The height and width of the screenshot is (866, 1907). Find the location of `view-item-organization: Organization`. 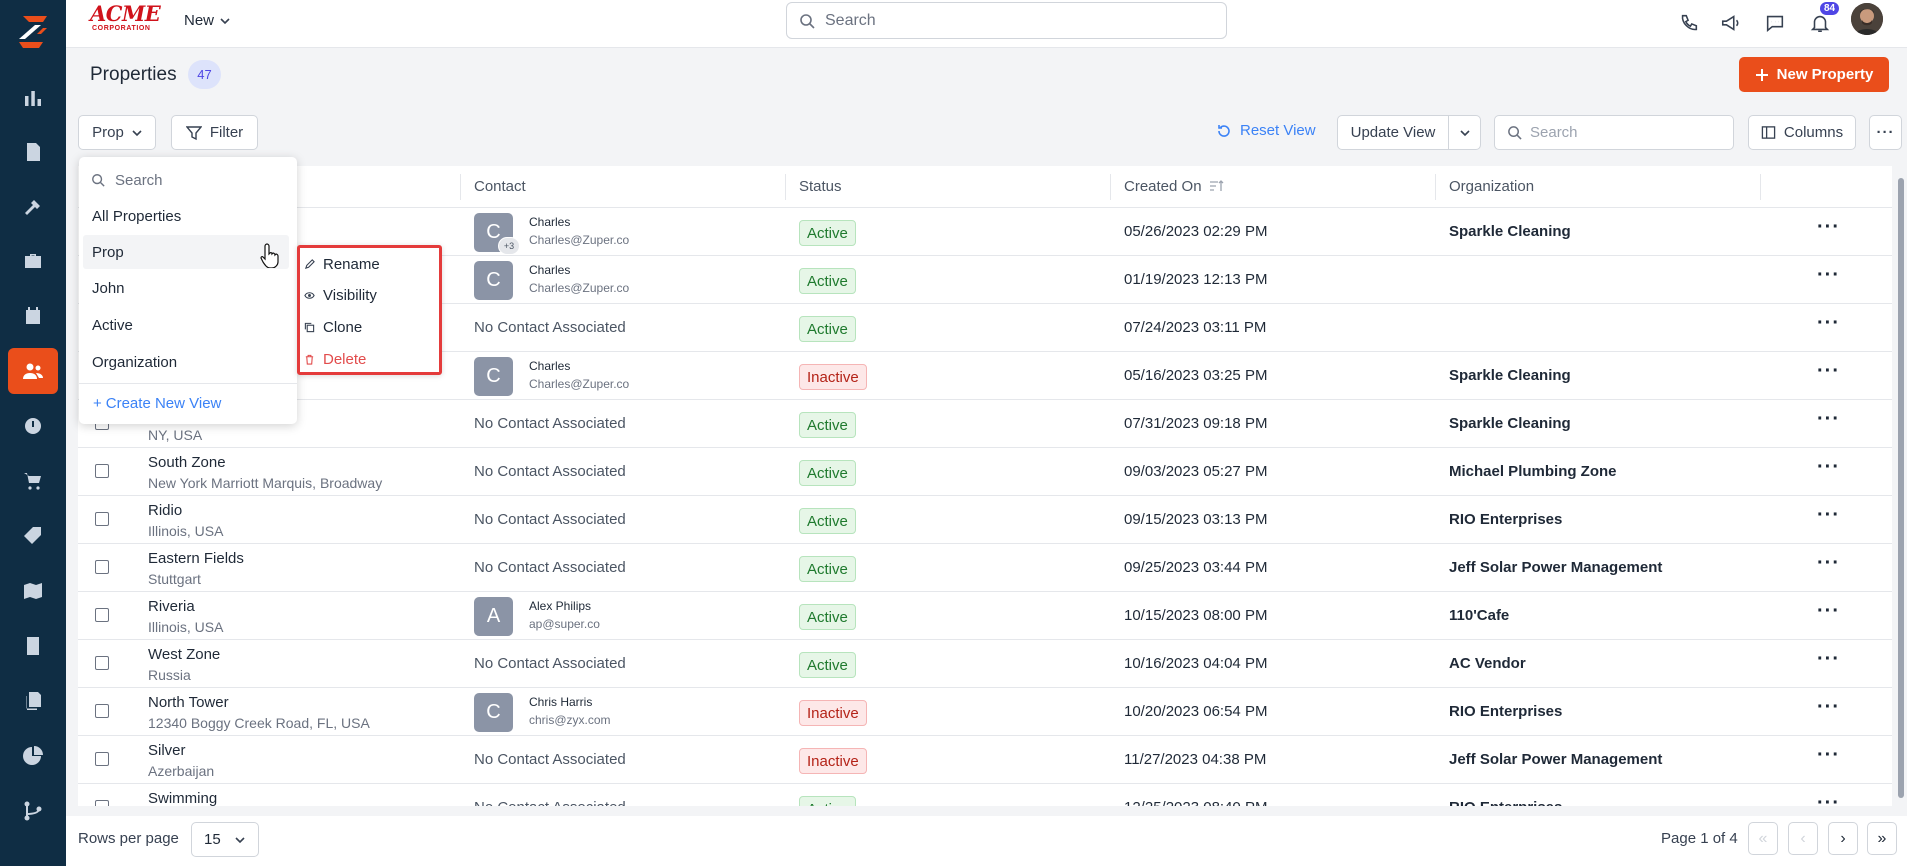

view-item-organization: Organization is located at coordinates (186, 362).